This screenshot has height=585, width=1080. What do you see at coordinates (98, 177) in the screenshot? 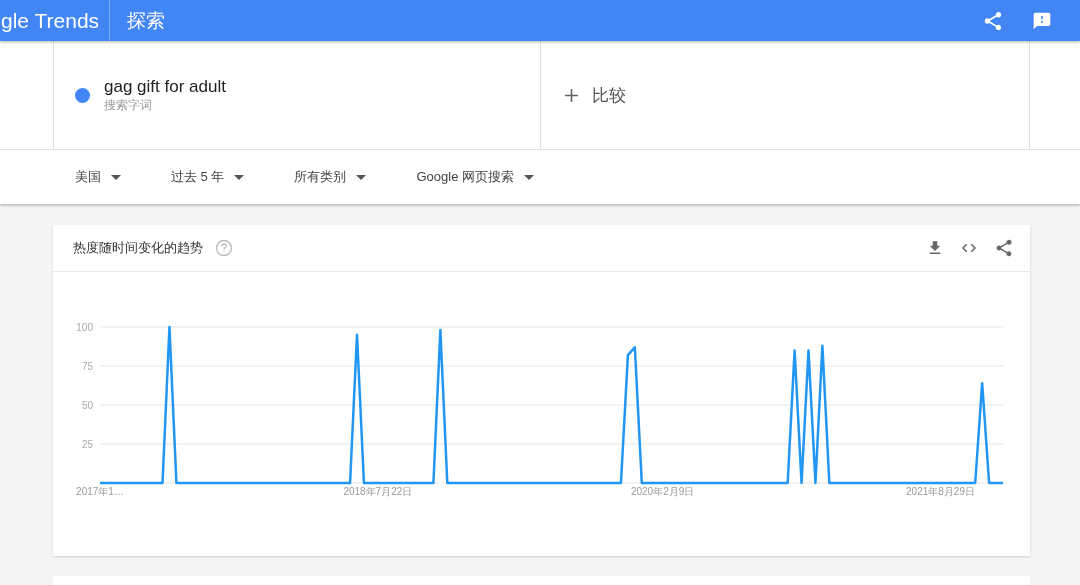
I see `filter-dropdown: 美国` at bounding box center [98, 177].